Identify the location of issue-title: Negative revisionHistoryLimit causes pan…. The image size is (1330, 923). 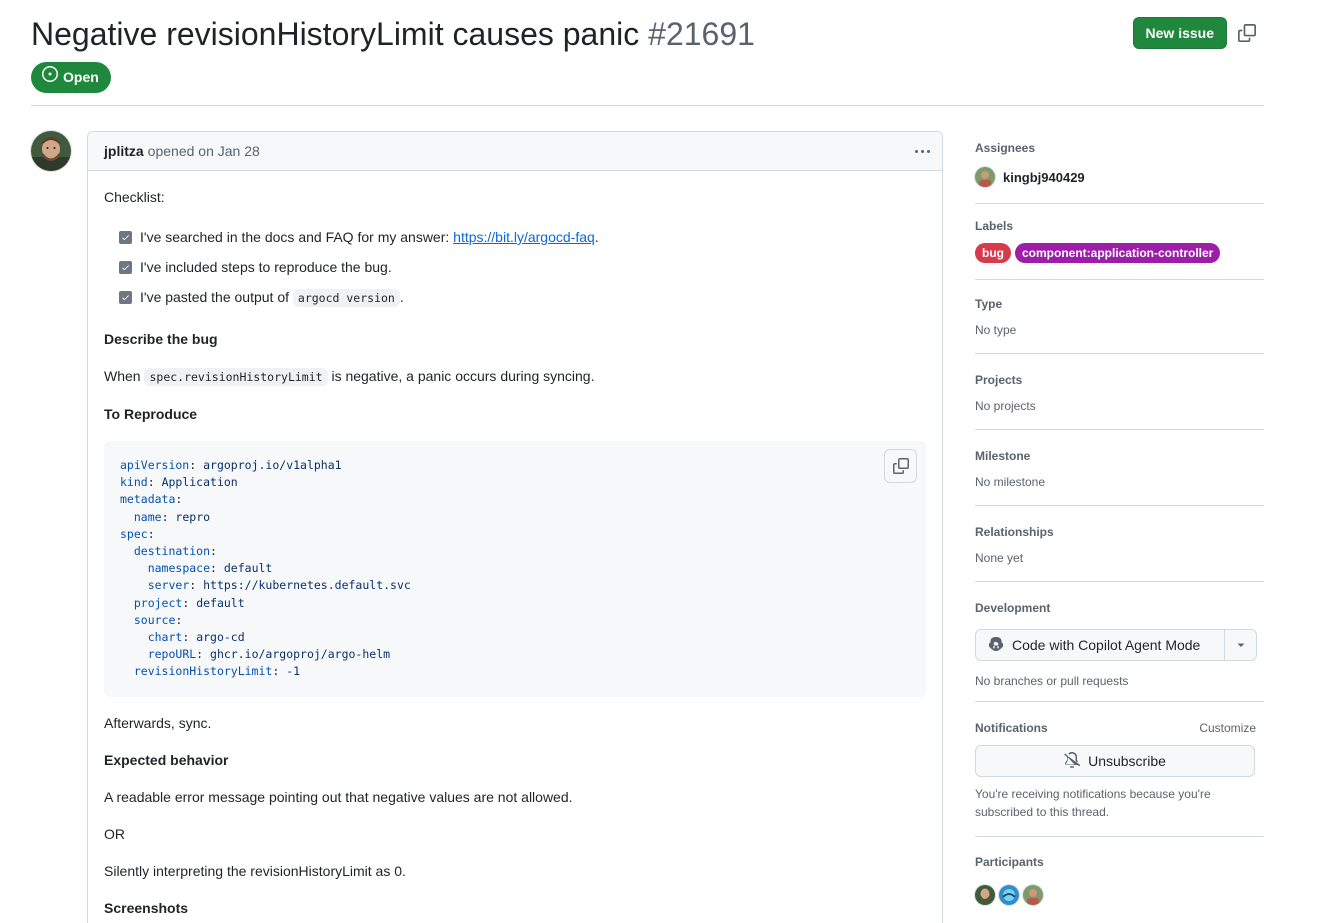
(393, 34).